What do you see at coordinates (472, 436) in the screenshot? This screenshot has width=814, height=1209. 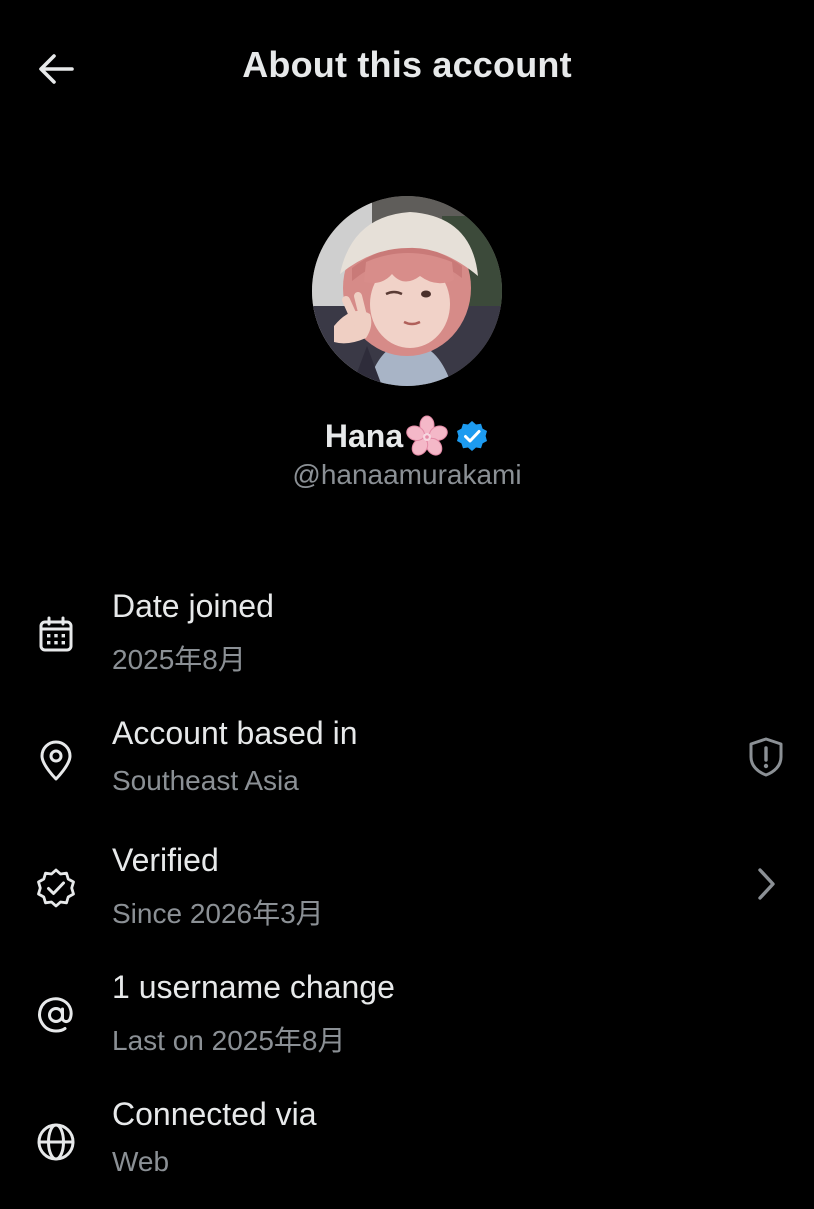 I see `verified-badge-icon` at bounding box center [472, 436].